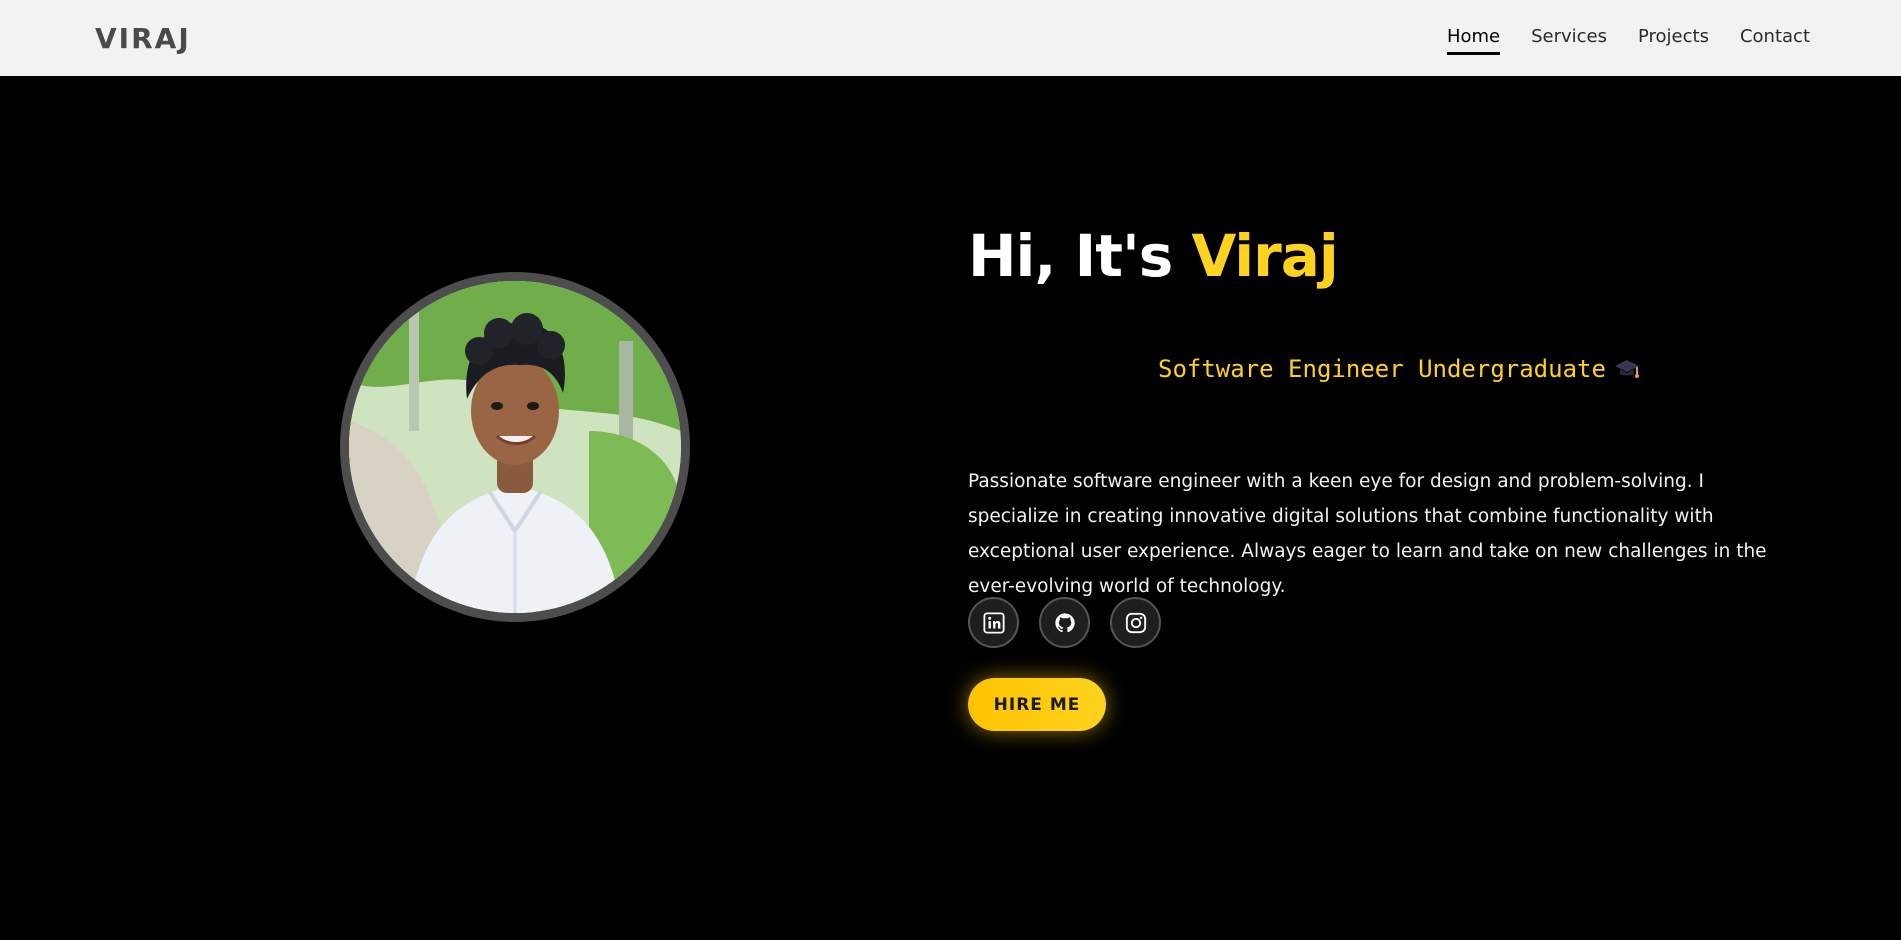 This screenshot has height=940, width=1901. What do you see at coordinates (1775, 39) in the screenshot?
I see `nav-link-contact: Contact` at bounding box center [1775, 39].